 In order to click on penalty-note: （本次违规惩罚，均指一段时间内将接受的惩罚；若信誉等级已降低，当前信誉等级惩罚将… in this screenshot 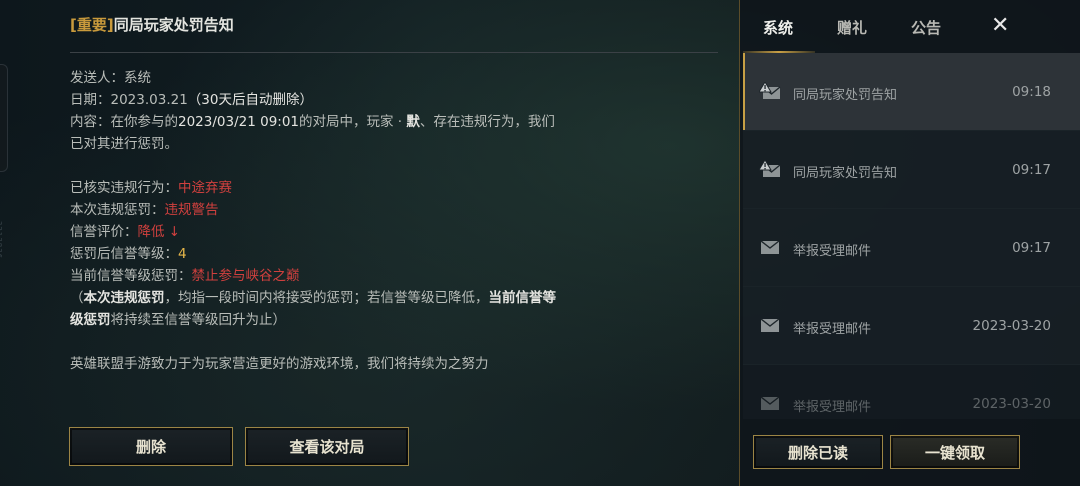, I will do `click(313, 309)`.